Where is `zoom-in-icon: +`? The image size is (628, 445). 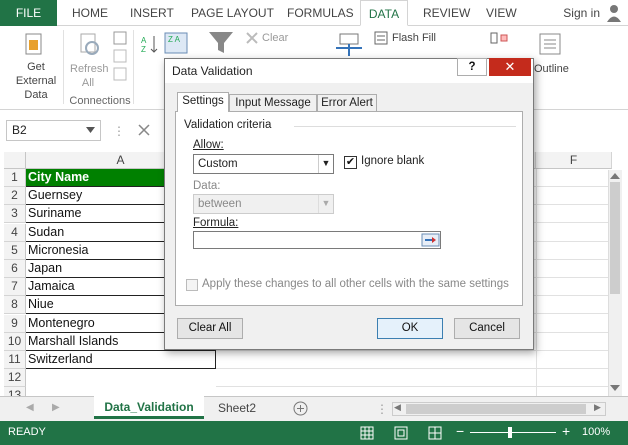
zoom-in-icon: + is located at coordinates (566, 431).